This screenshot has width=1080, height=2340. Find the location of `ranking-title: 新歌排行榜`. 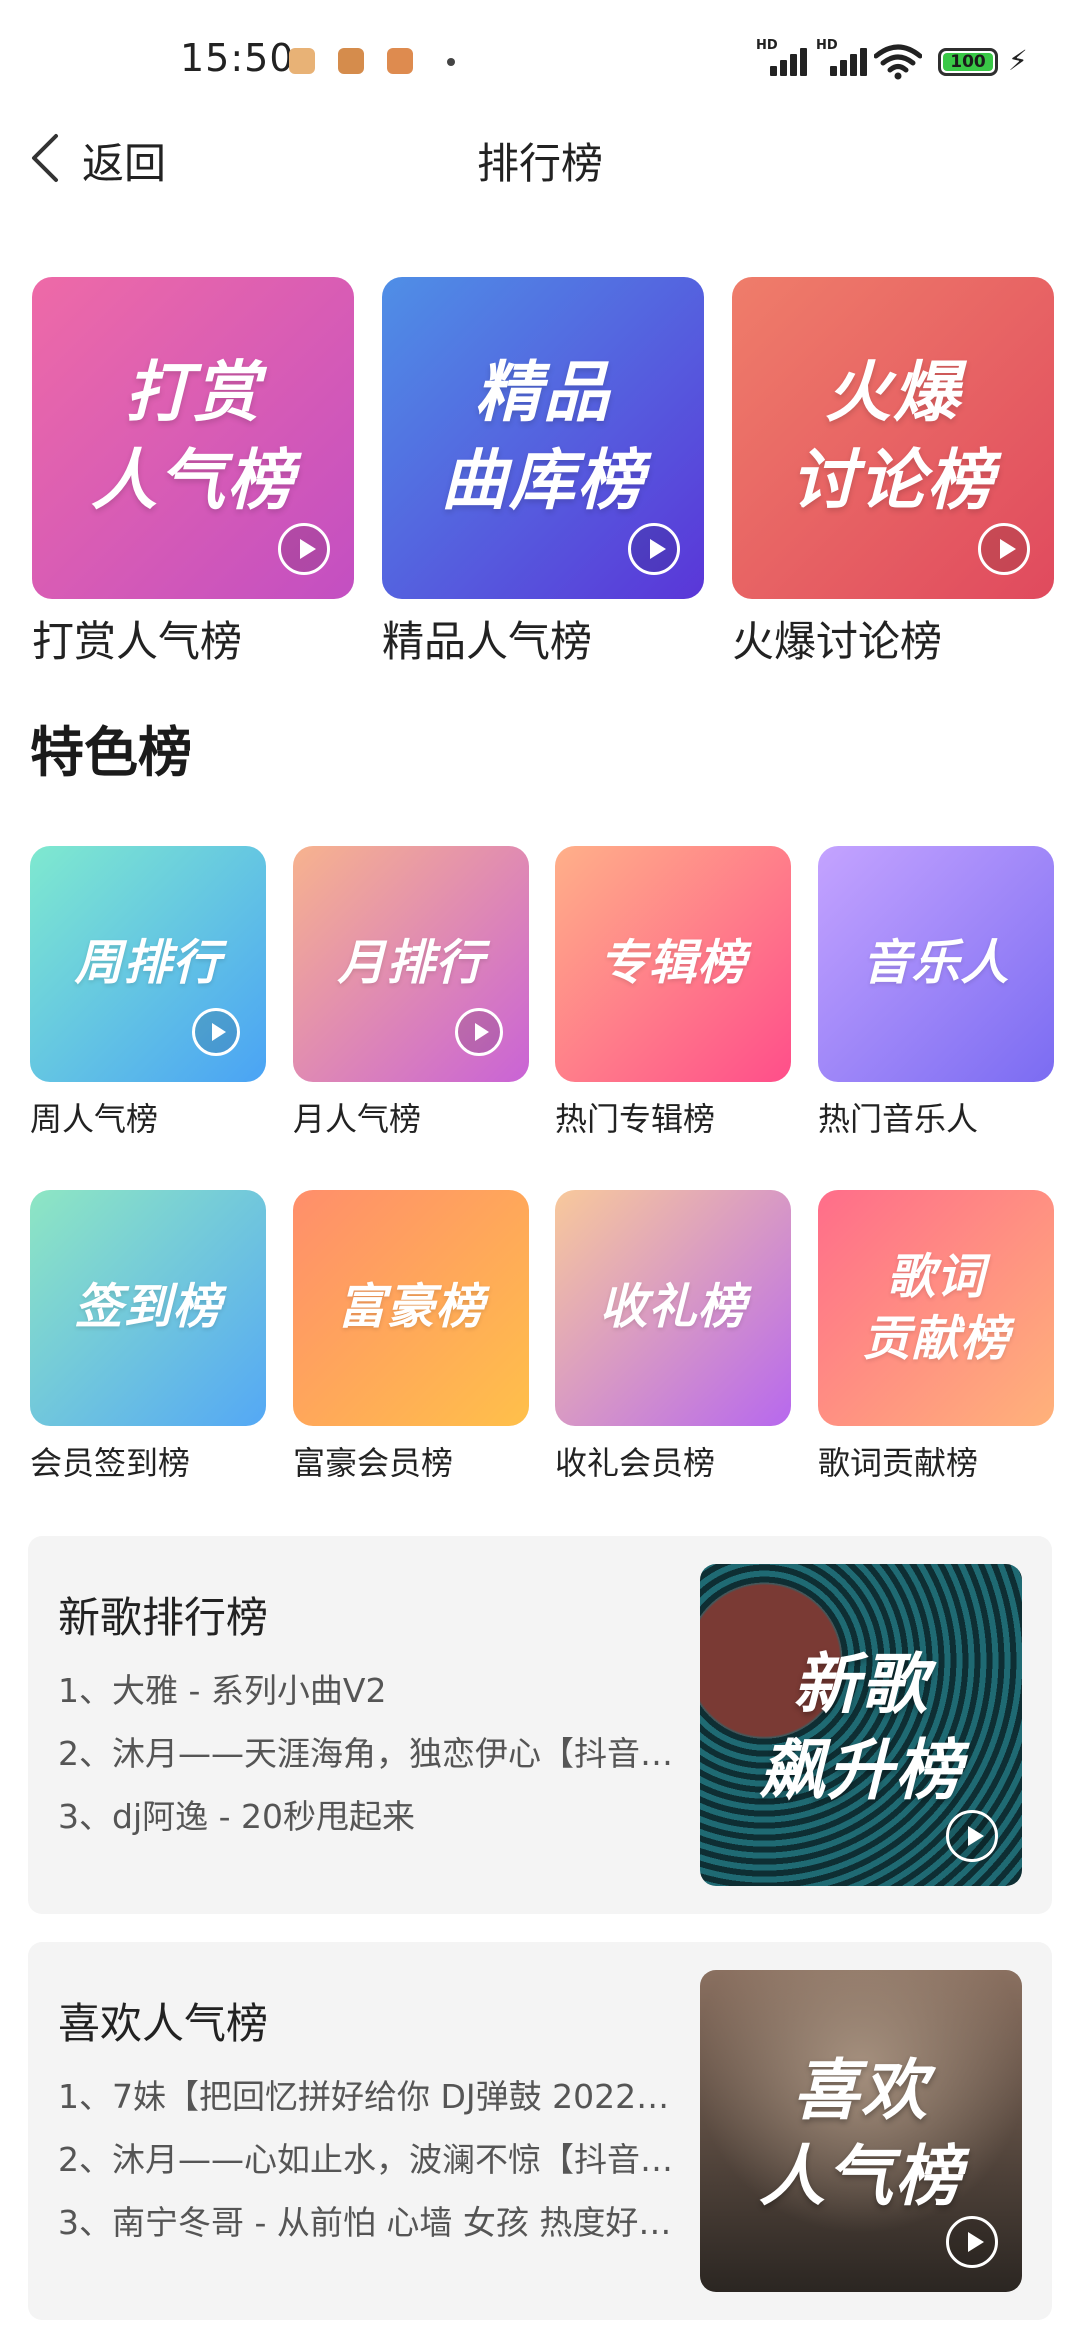

ranking-title: 新歌排行榜 is located at coordinates (163, 1617).